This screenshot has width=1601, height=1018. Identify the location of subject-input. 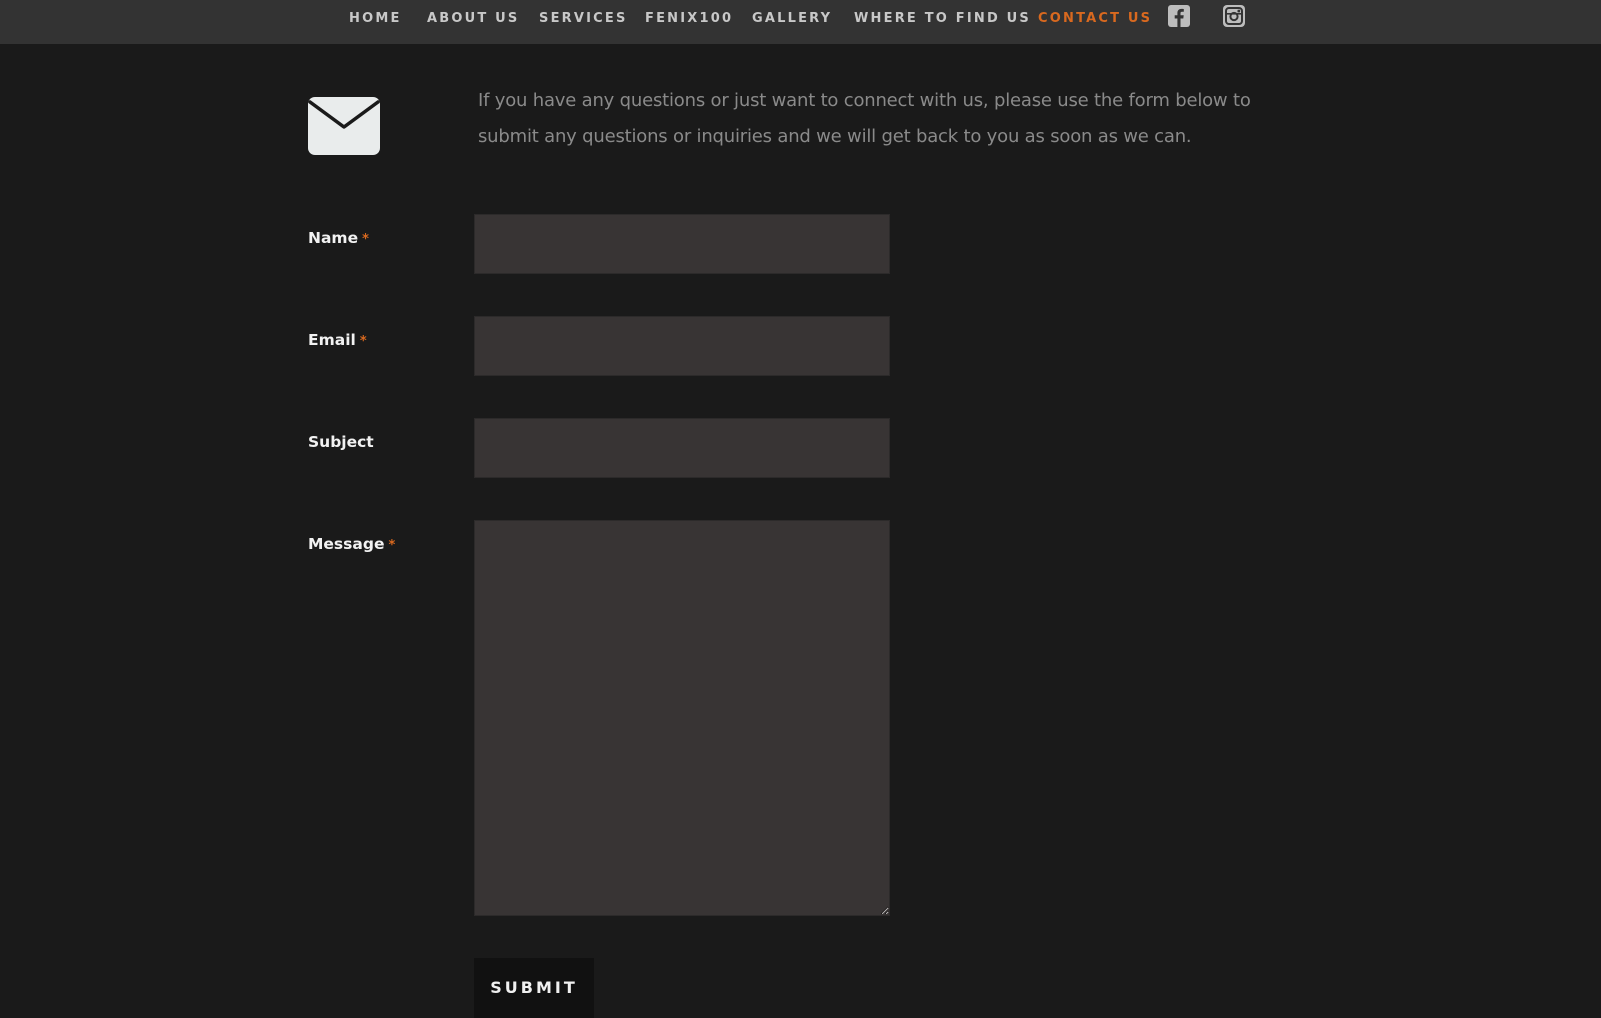
(682, 448).